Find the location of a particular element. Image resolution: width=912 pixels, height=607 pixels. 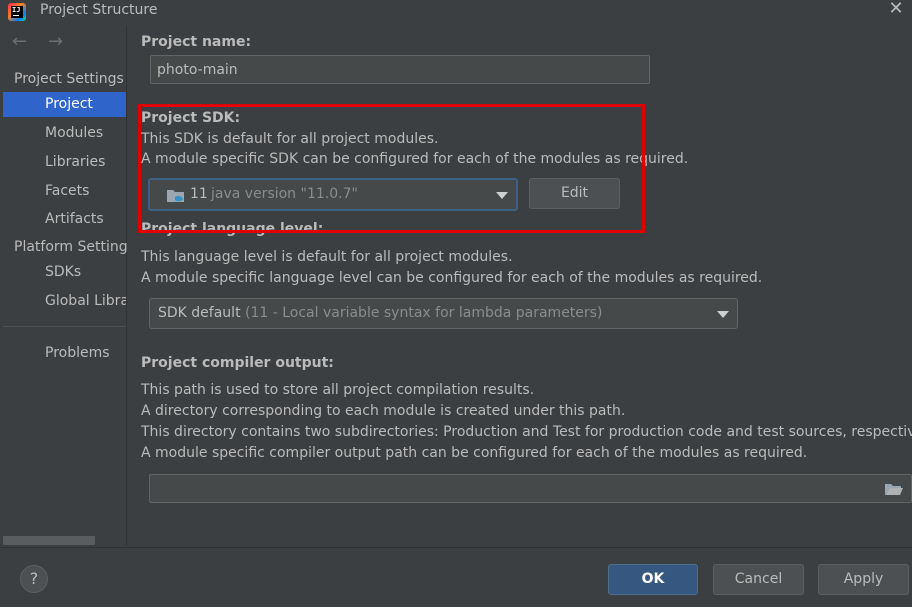

sidebar-item-project: Project is located at coordinates (64, 104).